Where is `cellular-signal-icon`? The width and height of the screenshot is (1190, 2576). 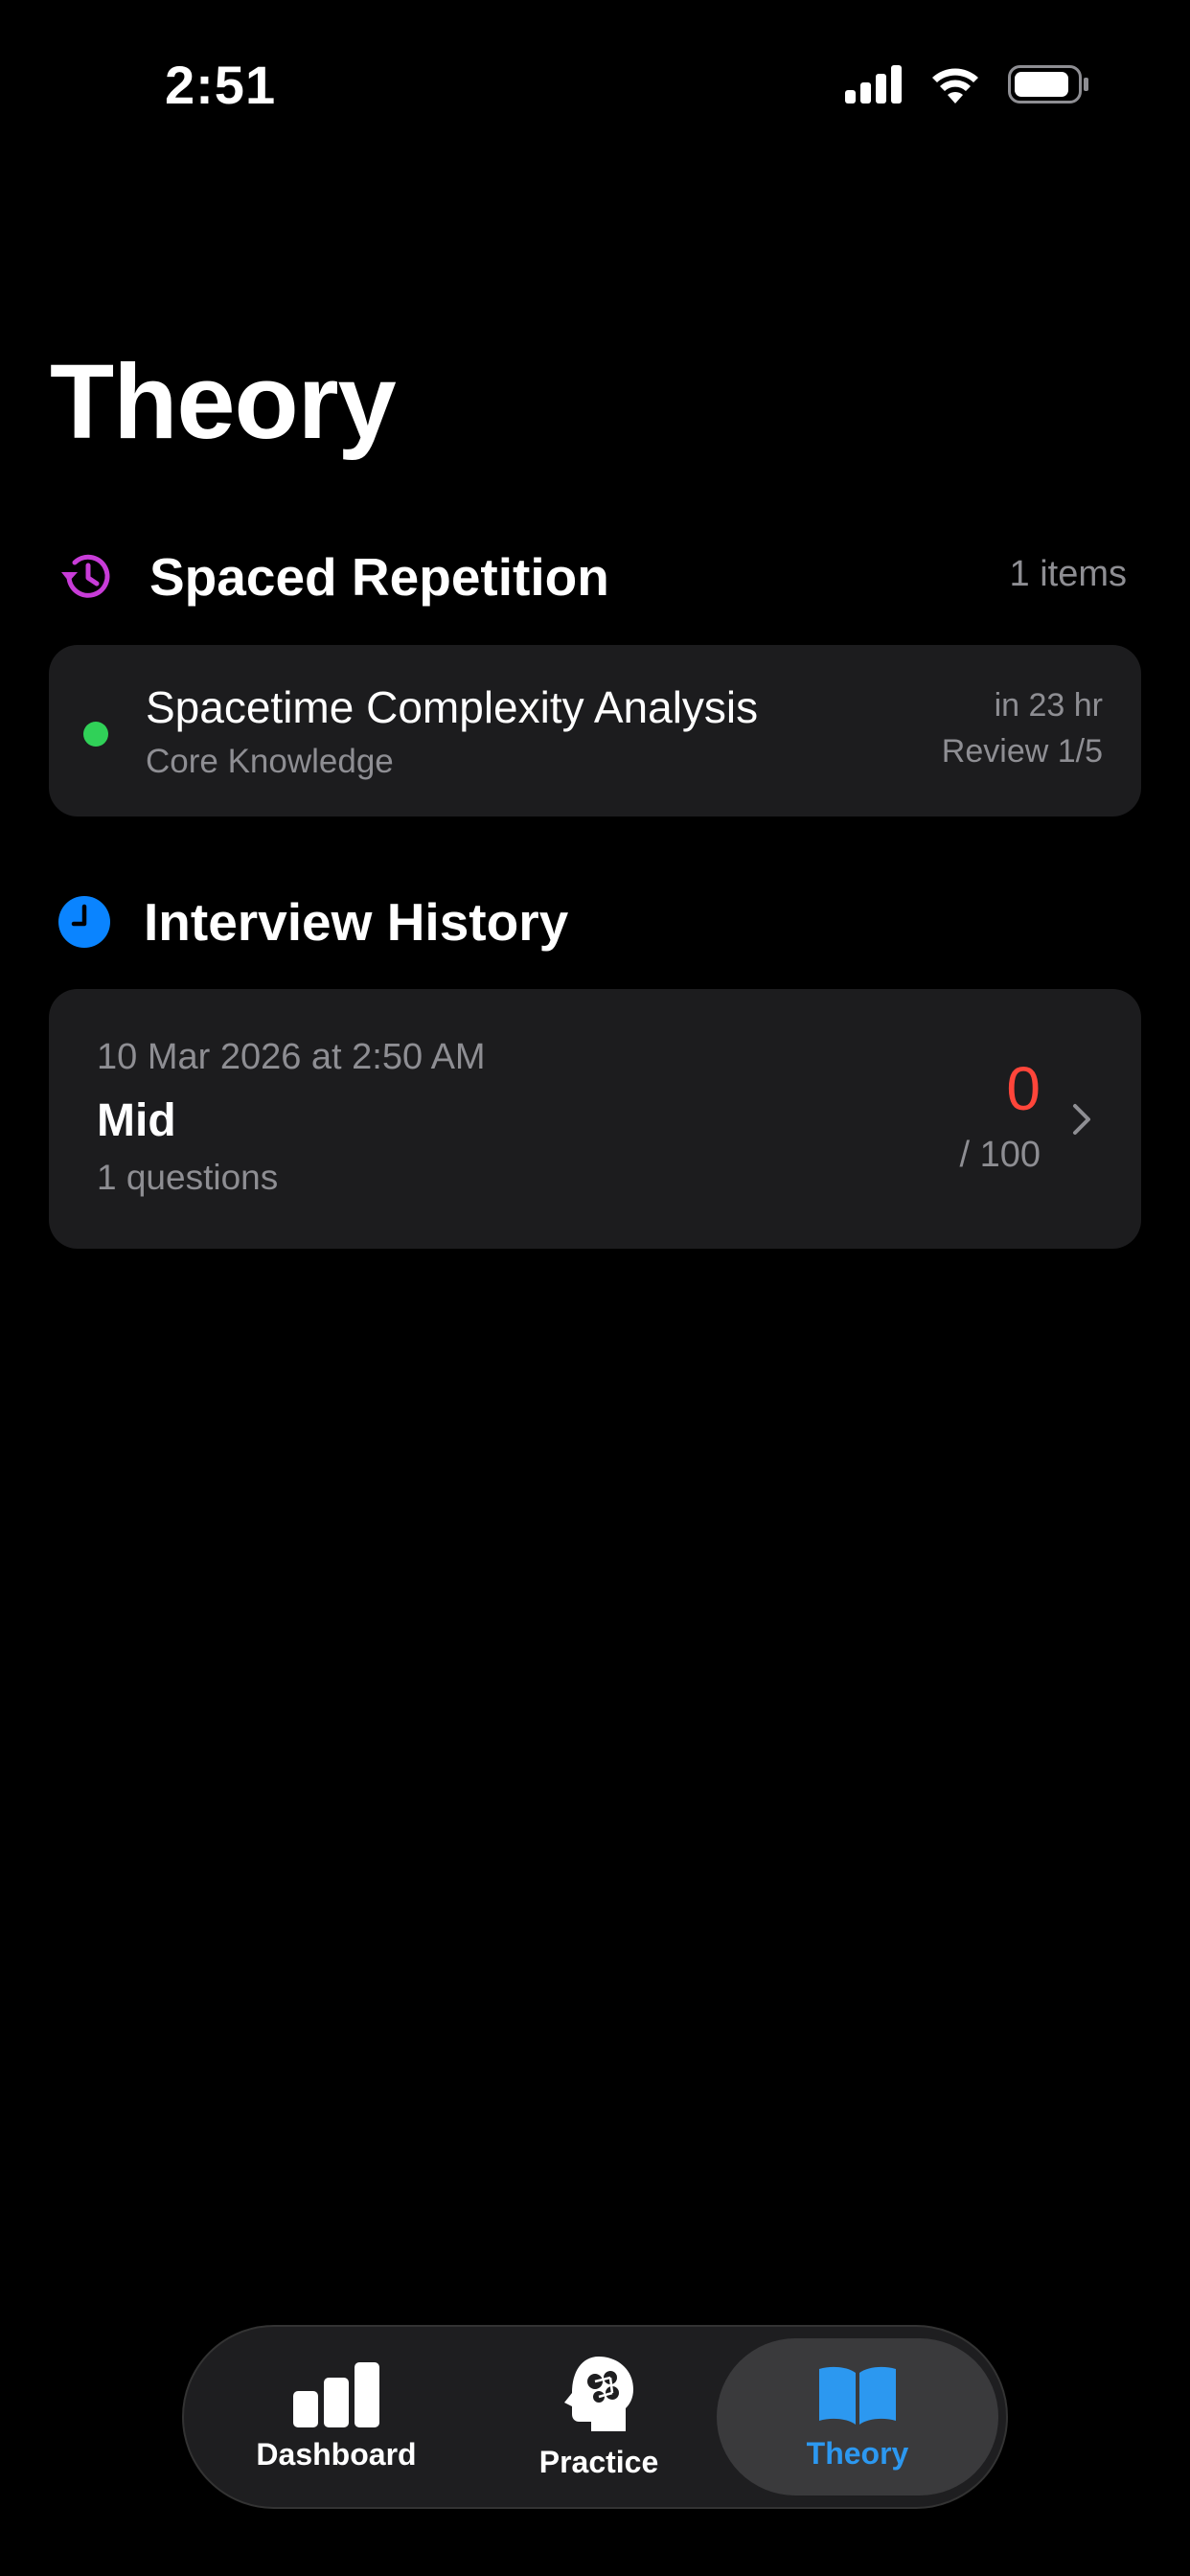 cellular-signal-icon is located at coordinates (873, 85).